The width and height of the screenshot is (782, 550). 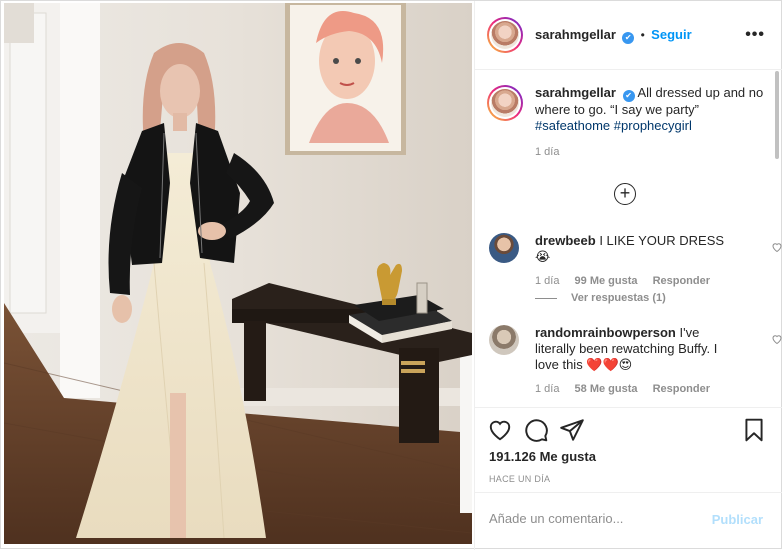 I want to click on post-date: HACE UN DÍA, so click(x=519, y=479).